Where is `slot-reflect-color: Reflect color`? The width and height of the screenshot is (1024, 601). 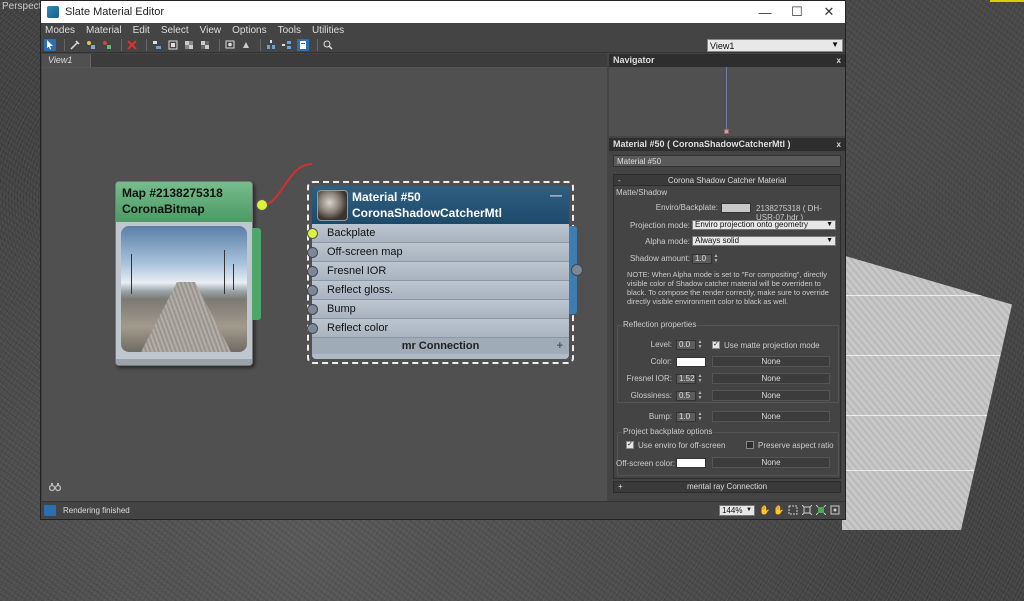
slot-reflect-color: Reflect color is located at coordinates (438, 328).